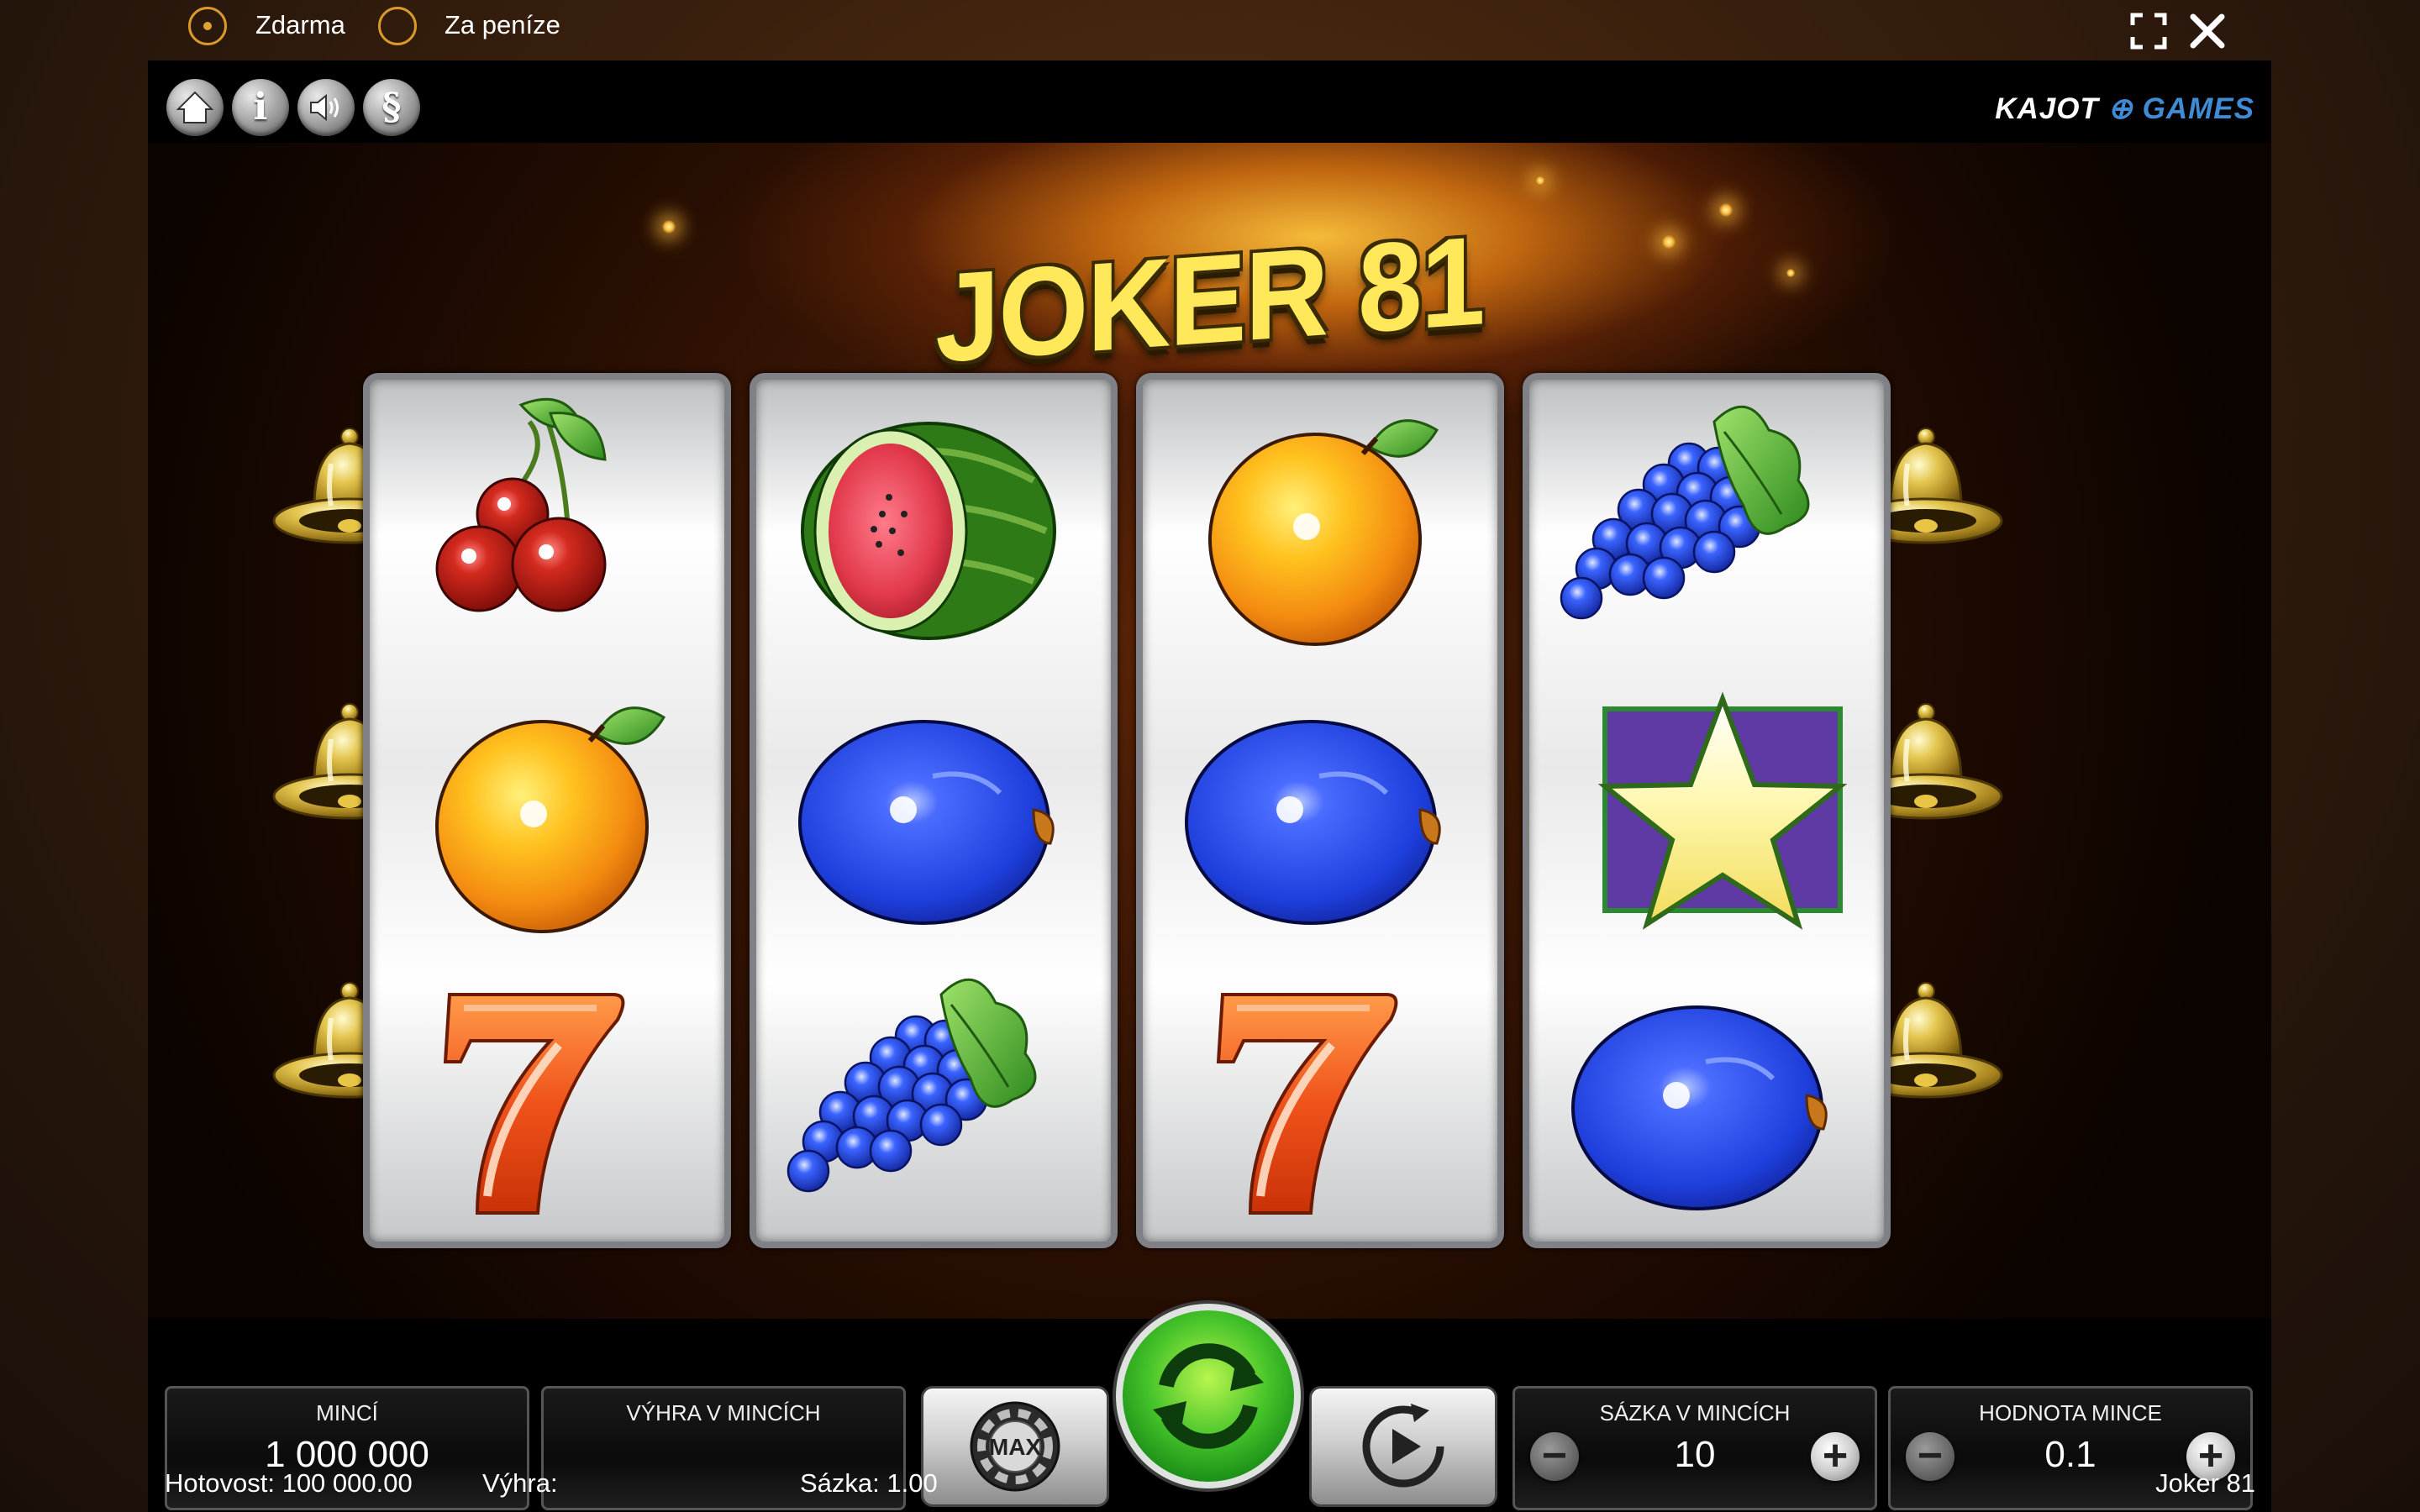  What do you see at coordinates (300, 25) in the screenshot?
I see `mode-free-label: Zdarma` at bounding box center [300, 25].